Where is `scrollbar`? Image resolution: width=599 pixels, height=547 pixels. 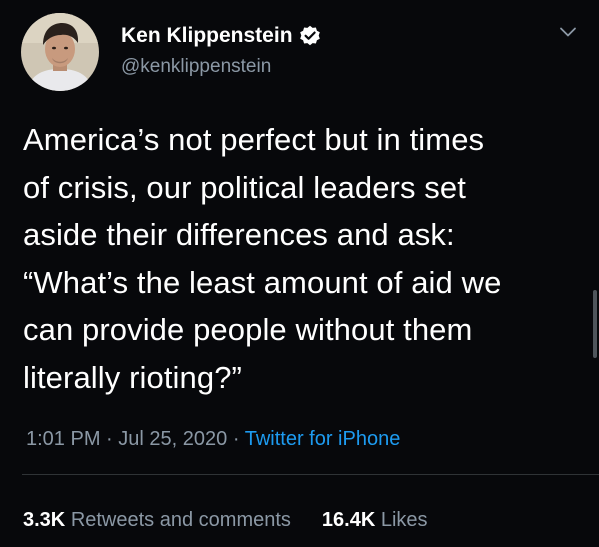 scrollbar is located at coordinates (595, 324).